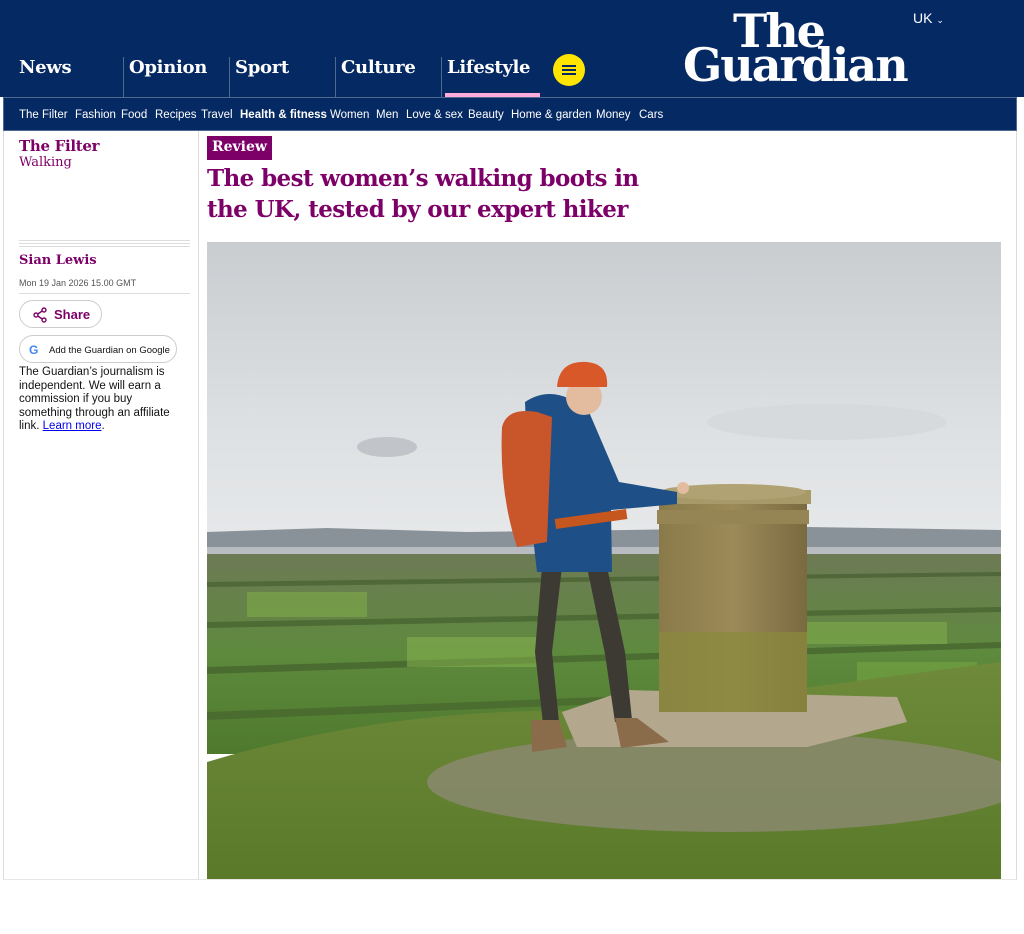 Image resolution: width=1024 pixels, height=934 pixels. What do you see at coordinates (378, 48) in the screenshot?
I see `pillar-culture: Culture` at bounding box center [378, 48].